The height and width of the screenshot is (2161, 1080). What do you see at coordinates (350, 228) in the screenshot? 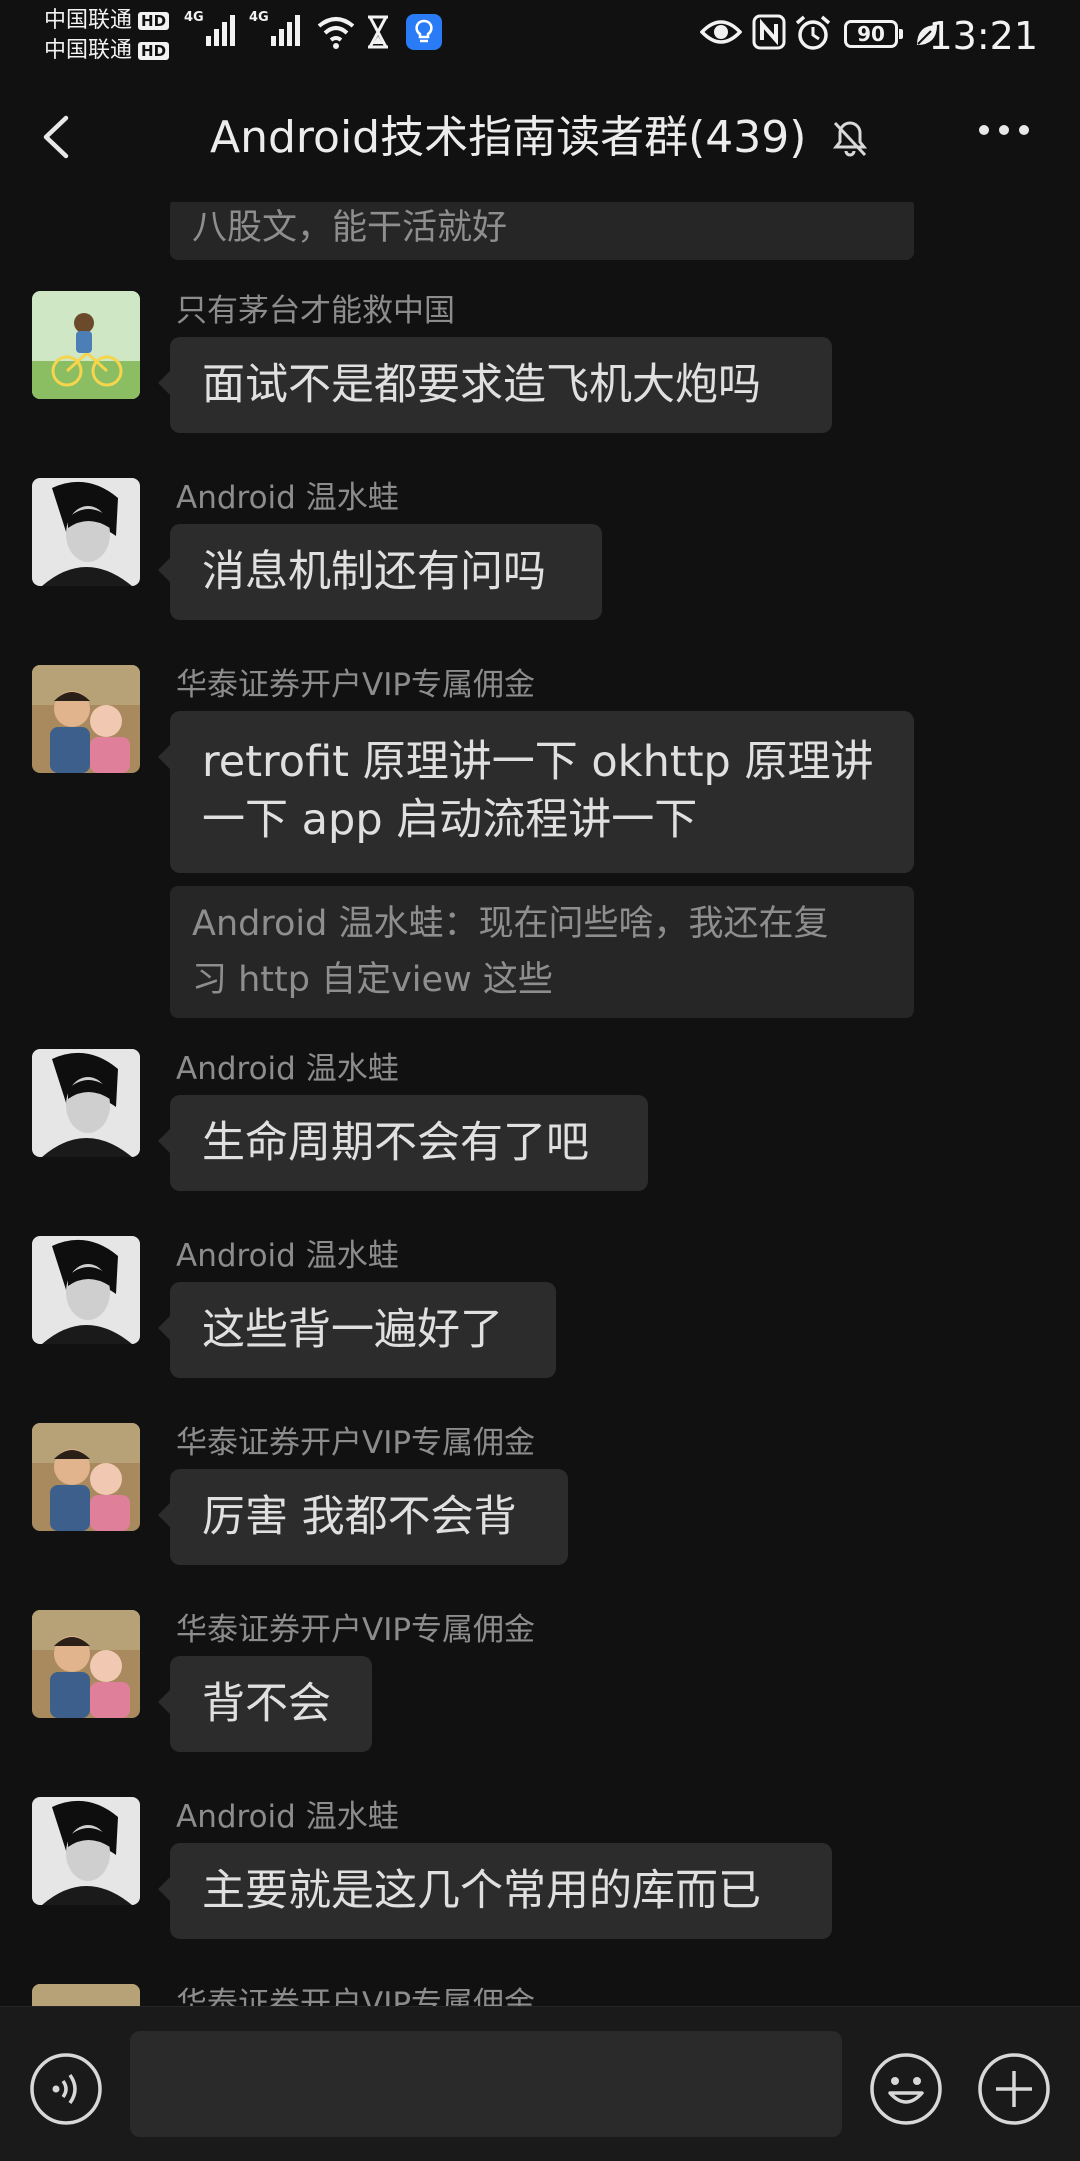
I see `quote-text: 八股文，能干活就好` at bounding box center [350, 228].